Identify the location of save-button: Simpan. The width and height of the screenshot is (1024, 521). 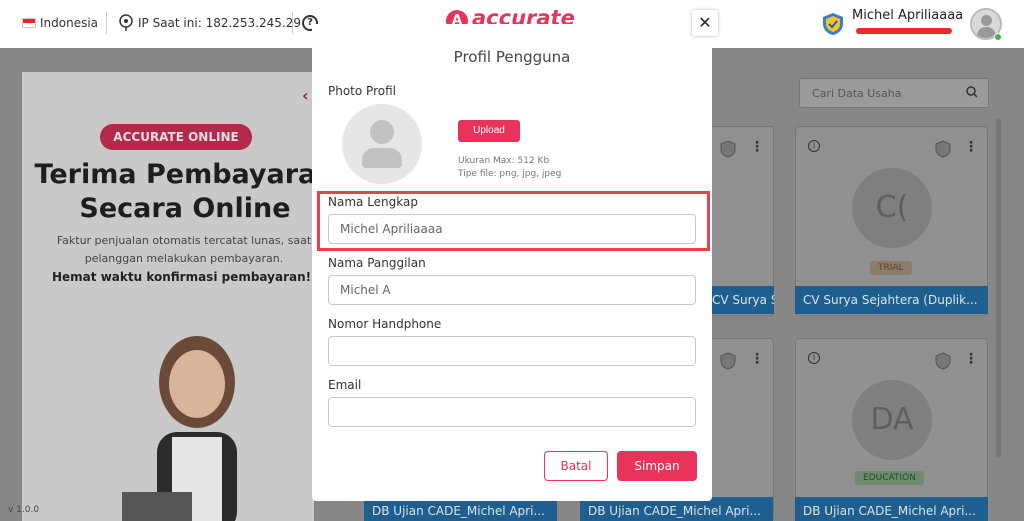
(657, 466).